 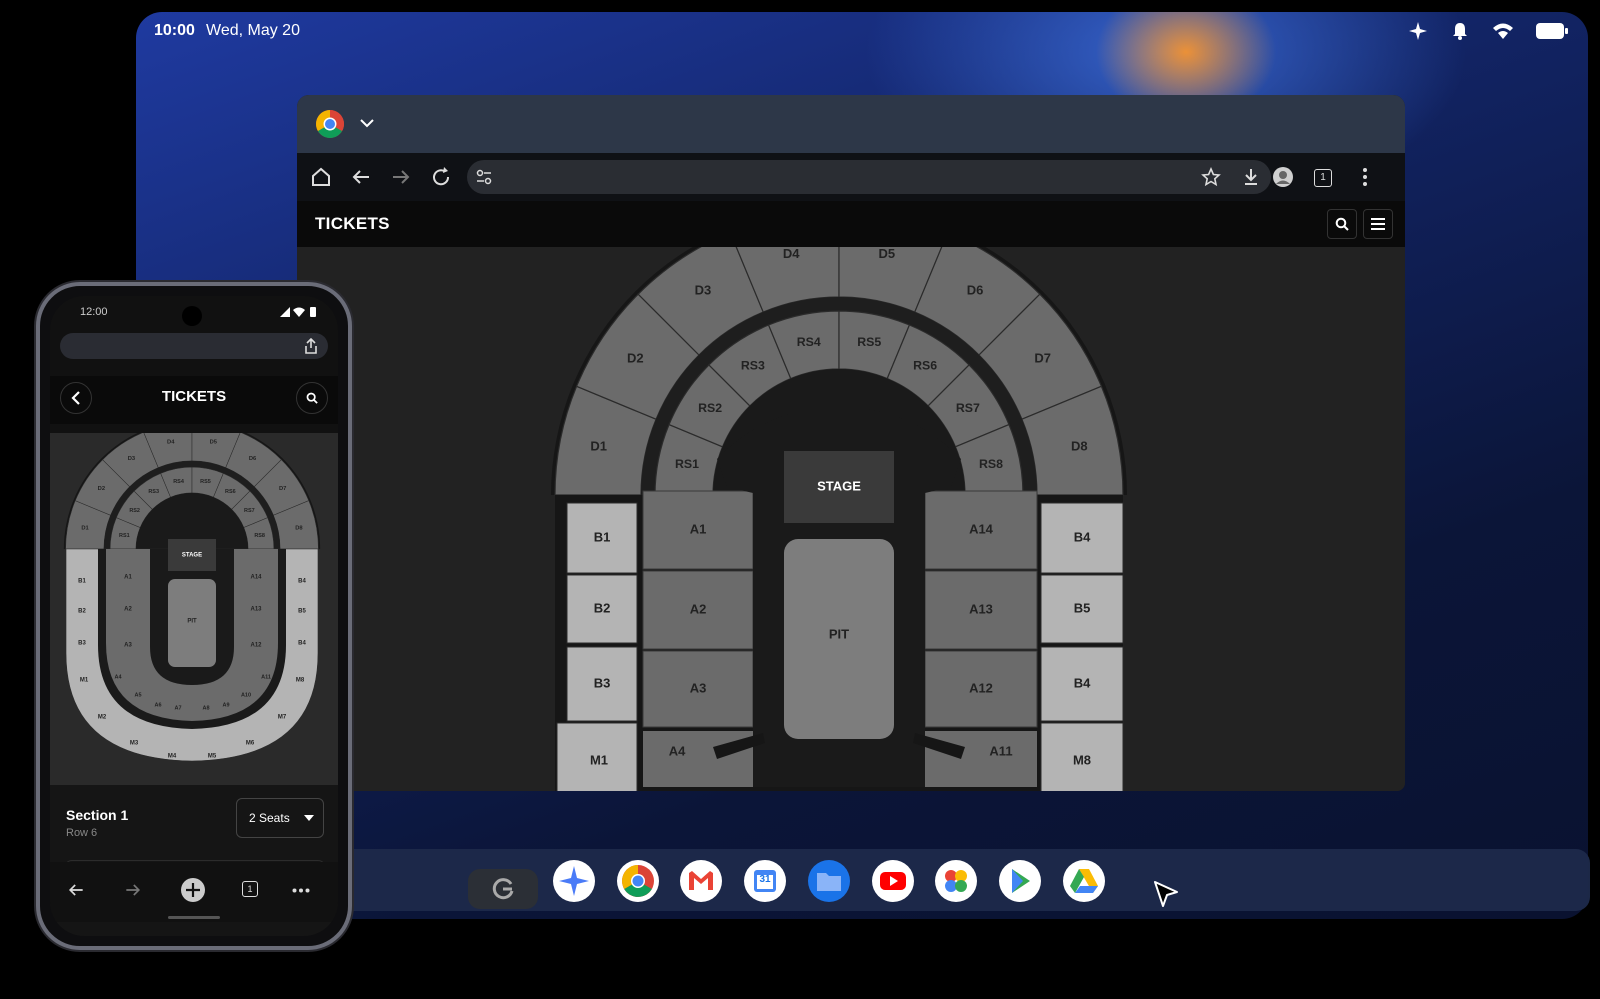 I want to click on address-bar, so click(x=869, y=177).